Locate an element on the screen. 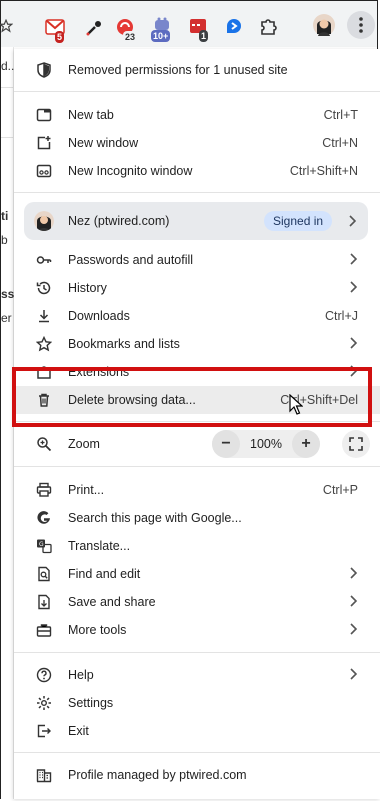 The height and width of the screenshot is (801, 380). menu-label: Exit is located at coordinates (78, 731).